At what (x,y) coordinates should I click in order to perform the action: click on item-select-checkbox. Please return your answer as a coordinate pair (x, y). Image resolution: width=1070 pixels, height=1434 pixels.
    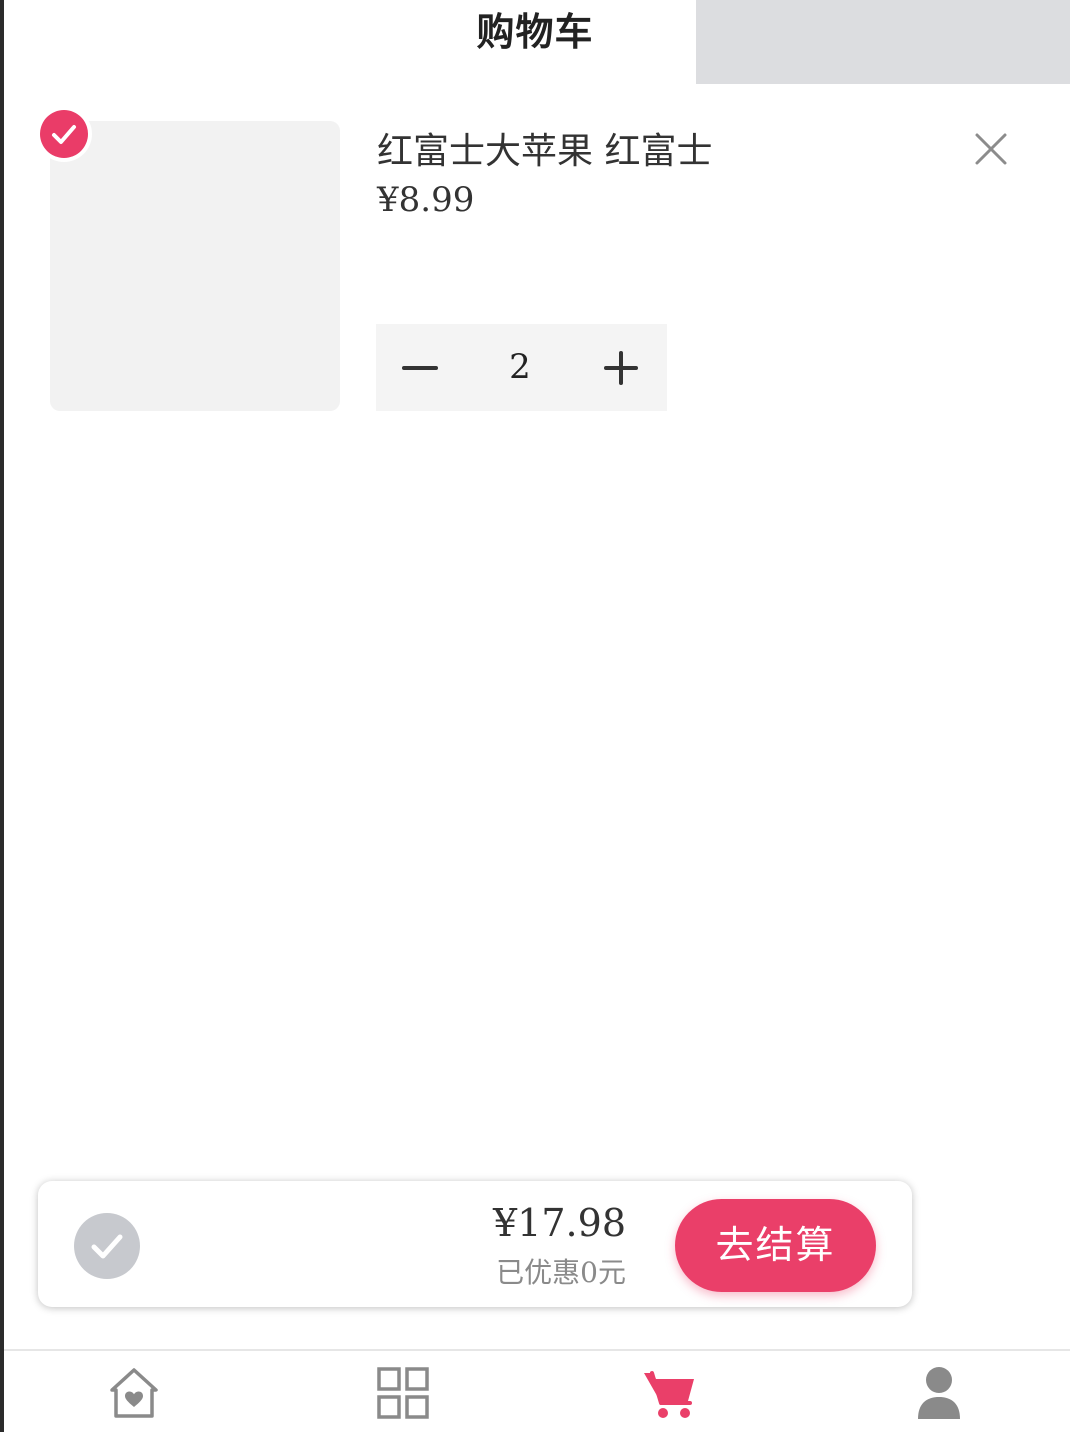
    Looking at the image, I should click on (64, 134).